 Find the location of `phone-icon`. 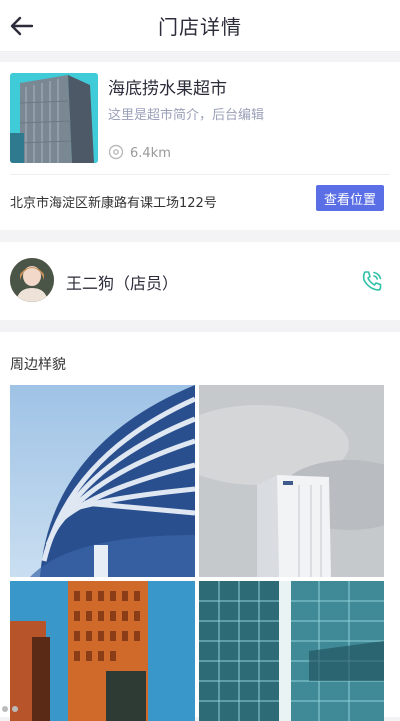

phone-icon is located at coordinates (372, 281).